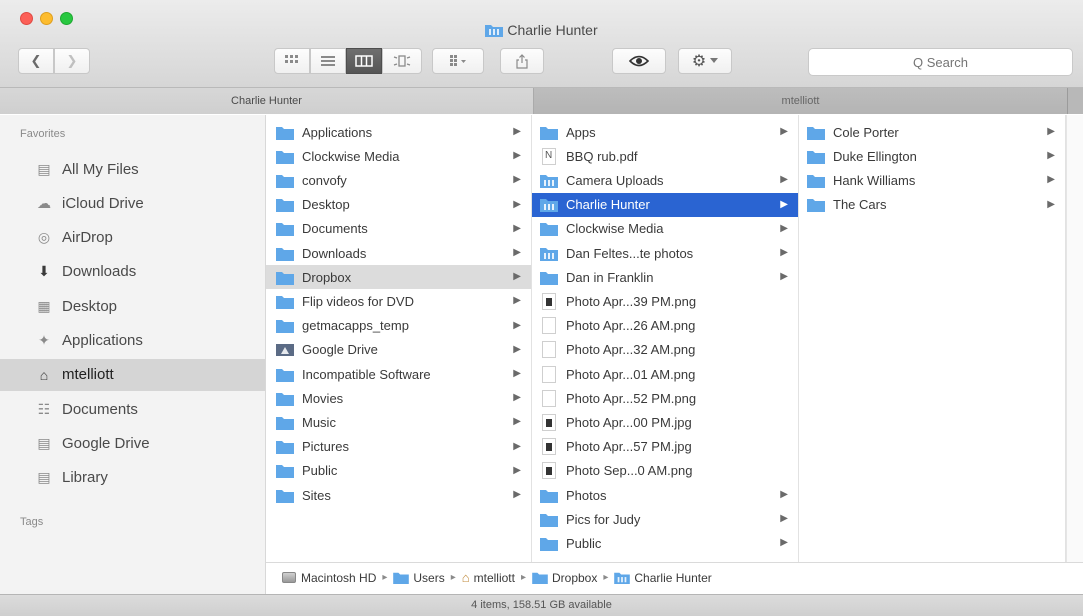 Image resolution: width=1083 pixels, height=616 pixels. What do you see at coordinates (940, 62) in the screenshot?
I see `search-input` at bounding box center [940, 62].